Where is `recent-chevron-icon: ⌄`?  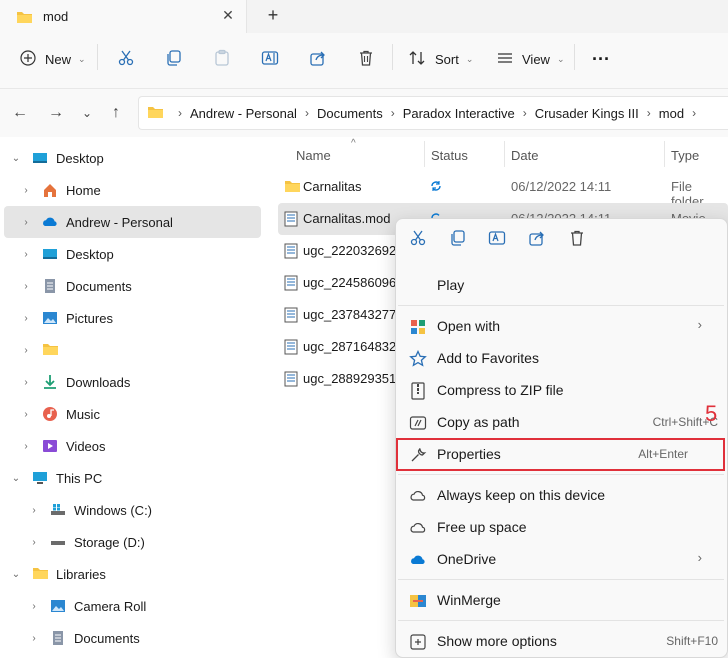 recent-chevron-icon: ⌄ is located at coordinates (87, 113).